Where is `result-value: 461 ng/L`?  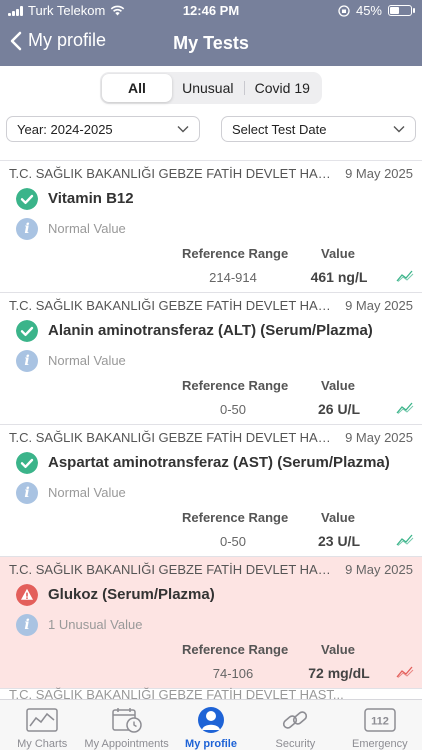
result-value: 461 ng/L is located at coordinates (339, 277).